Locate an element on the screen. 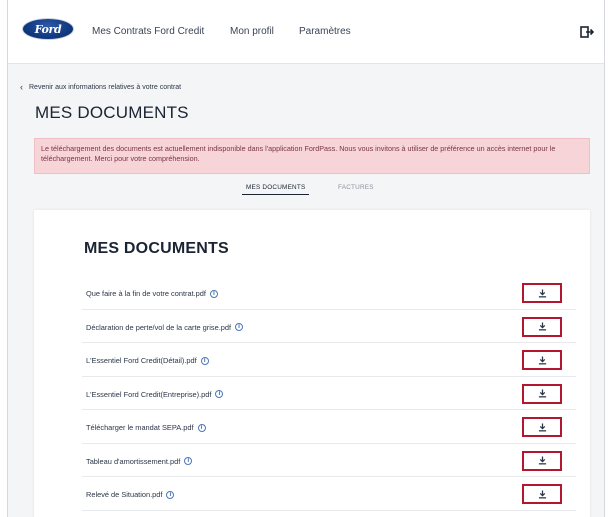  document-name: Relevé de Situation.pdf i is located at coordinates (130, 494).